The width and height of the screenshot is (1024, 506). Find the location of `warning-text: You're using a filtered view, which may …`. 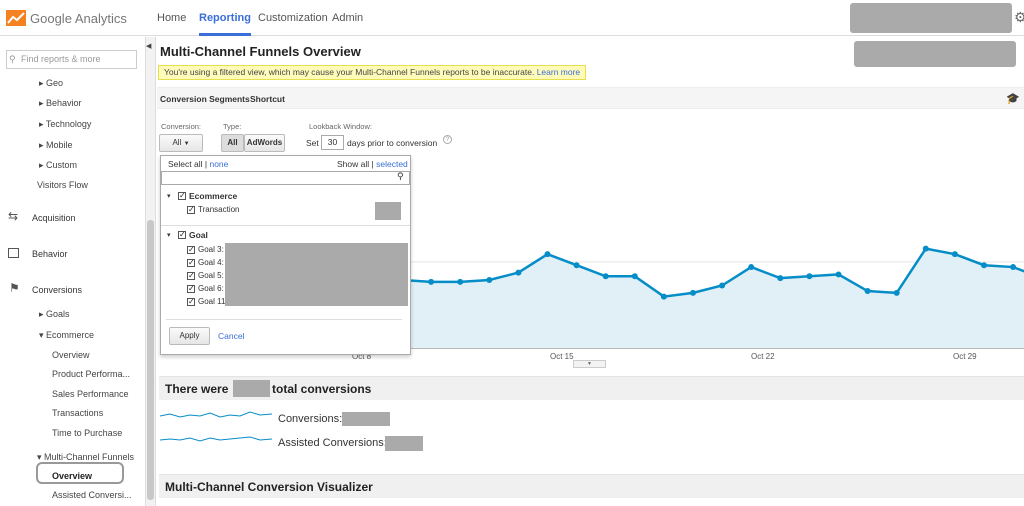

warning-text: You're using a filtered view, which may … is located at coordinates (349, 72).